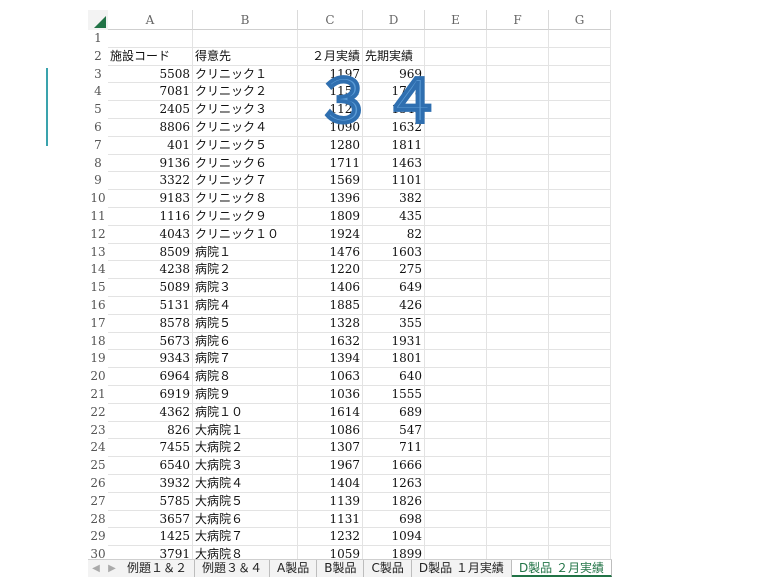 The width and height of the screenshot is (768, 577). What do you see at coordinates (330, 270) in the screenshot?
I see `cell-c: 1220` at bounding box center [330, 270].